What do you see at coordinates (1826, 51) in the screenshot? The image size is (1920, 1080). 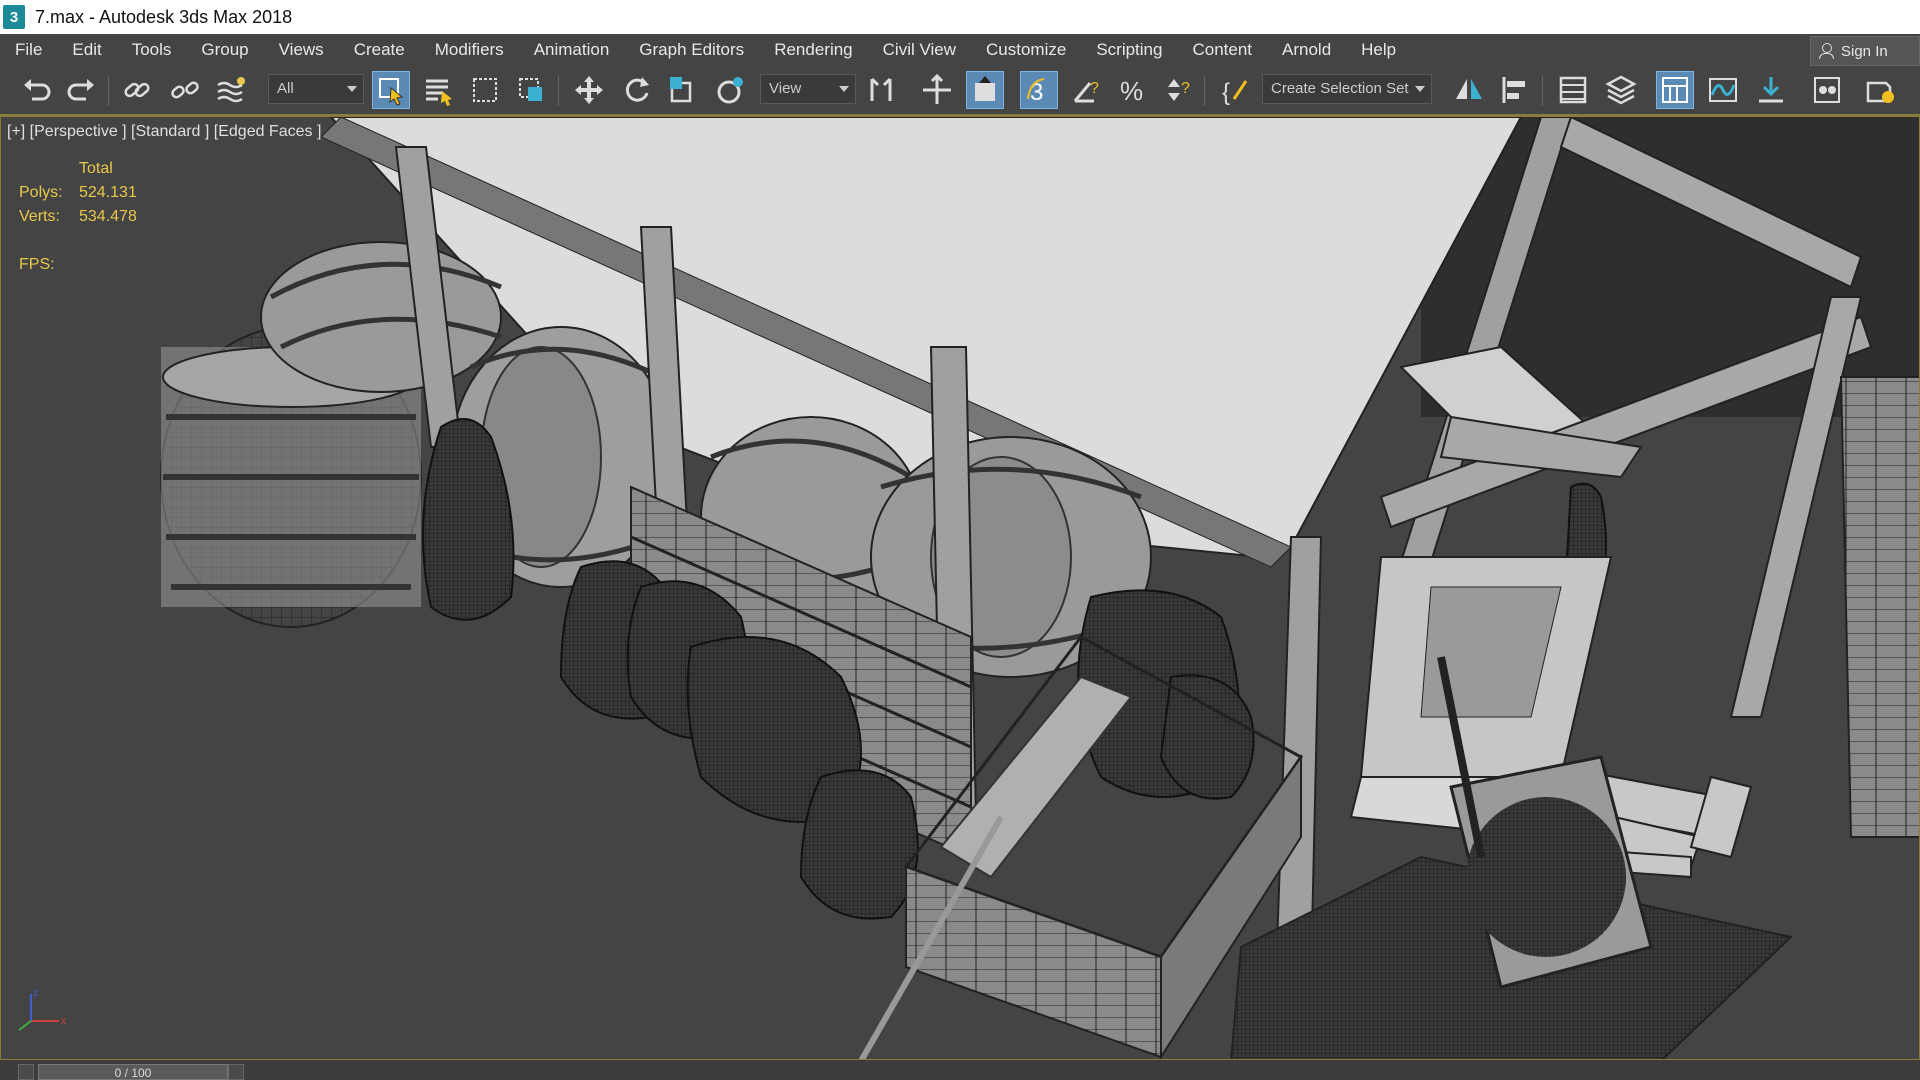 I see `user-icon` at bounding box center [1826, 51].